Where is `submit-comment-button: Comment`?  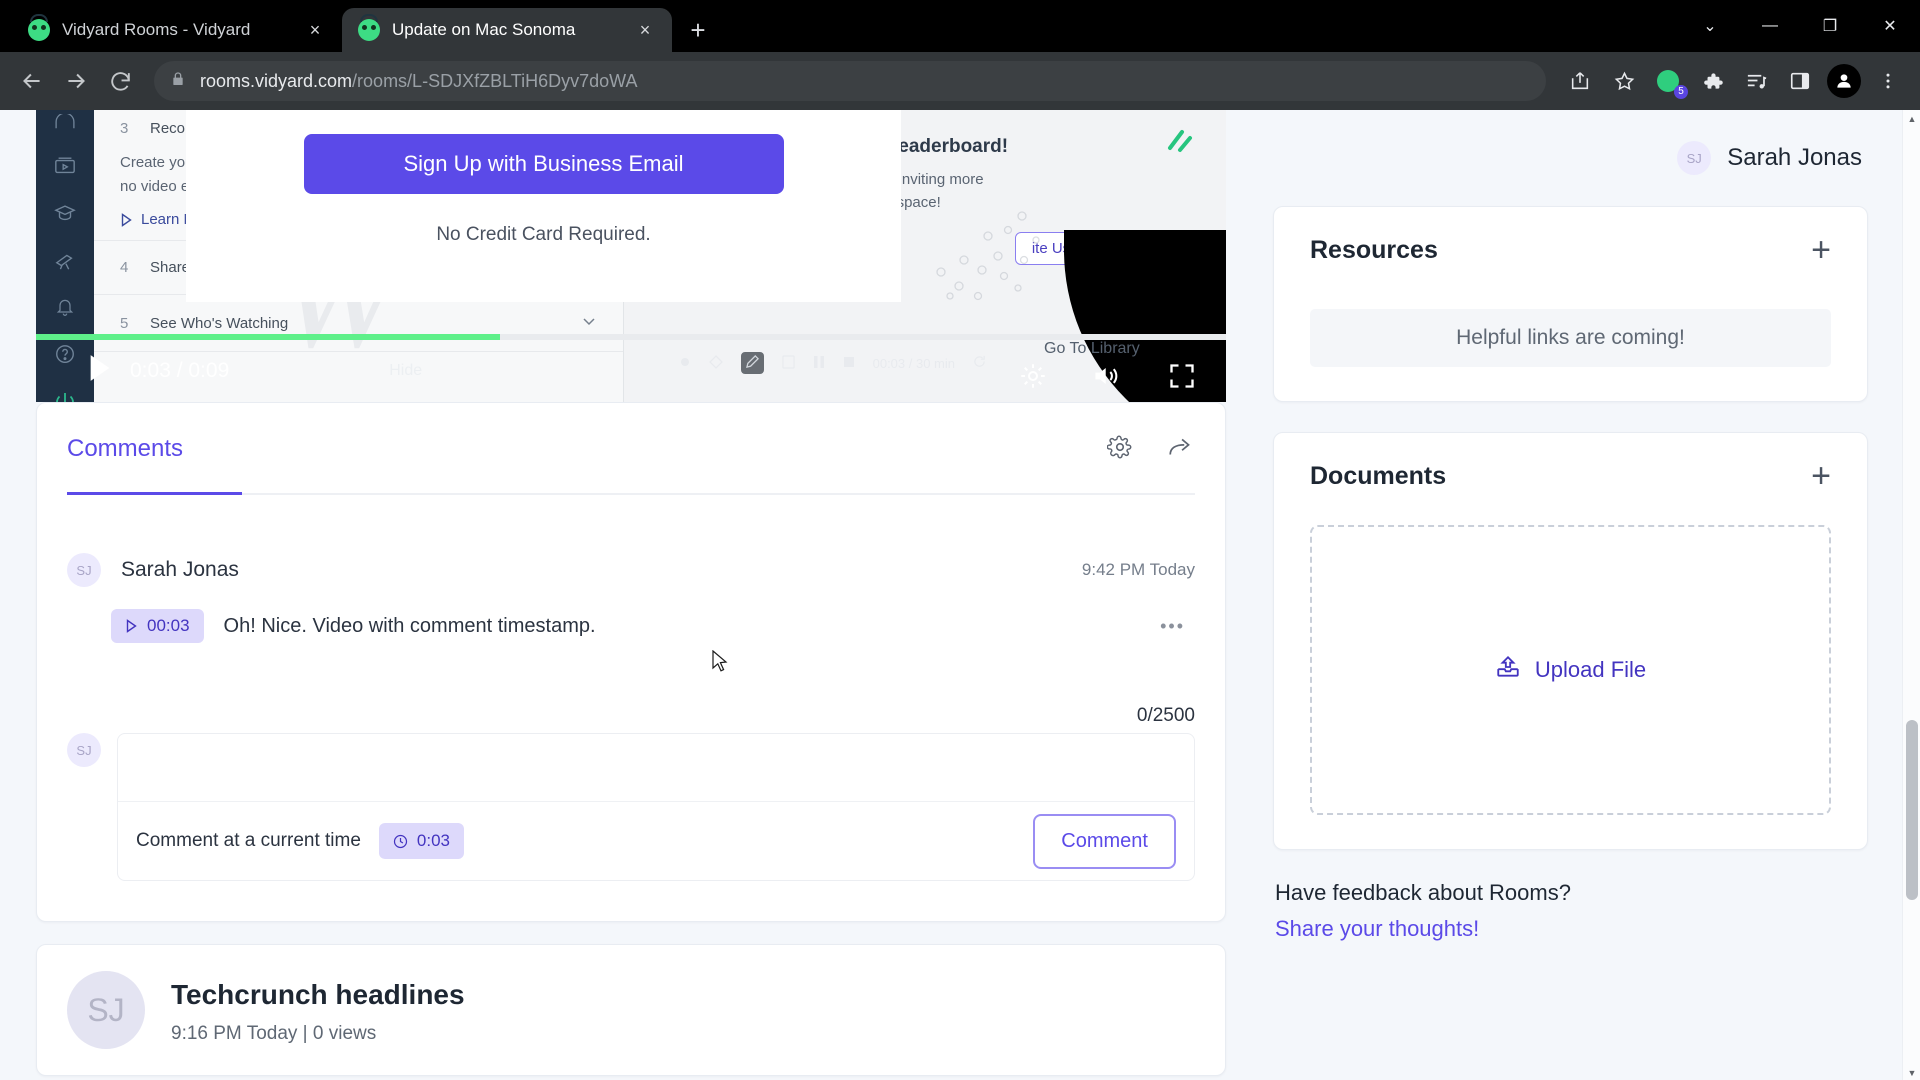 submit-comment-button: Comment is located at coordinates (1104, 841).